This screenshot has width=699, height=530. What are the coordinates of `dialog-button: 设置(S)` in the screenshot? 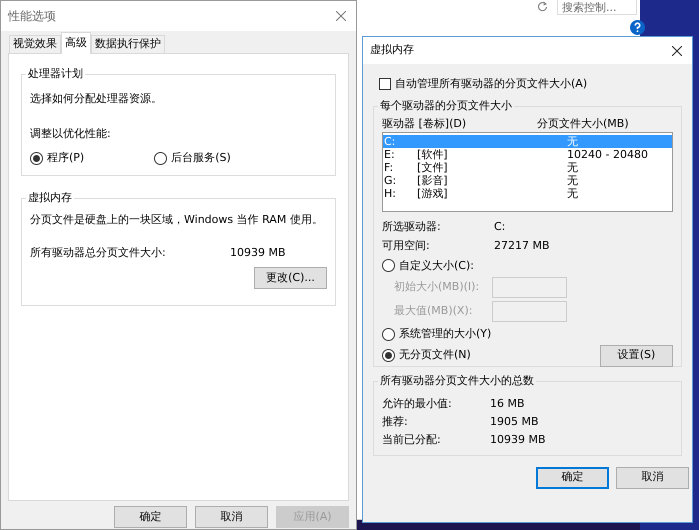 It's located at (636, 355).